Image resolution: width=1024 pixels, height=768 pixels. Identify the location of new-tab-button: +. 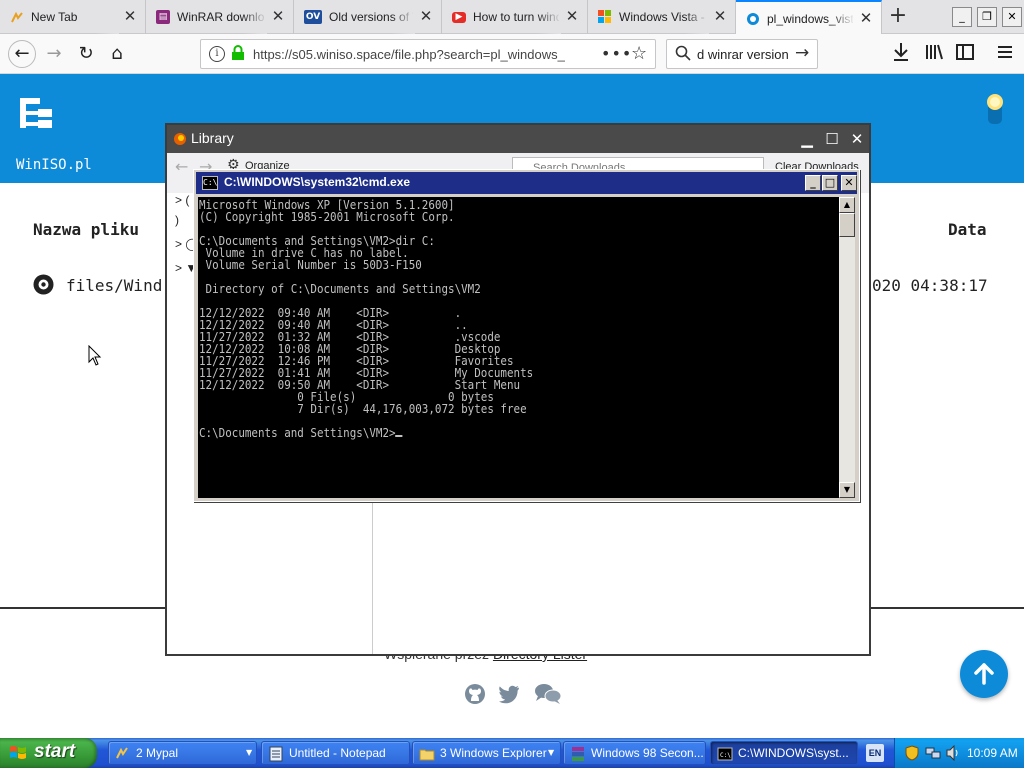
(898, 17).